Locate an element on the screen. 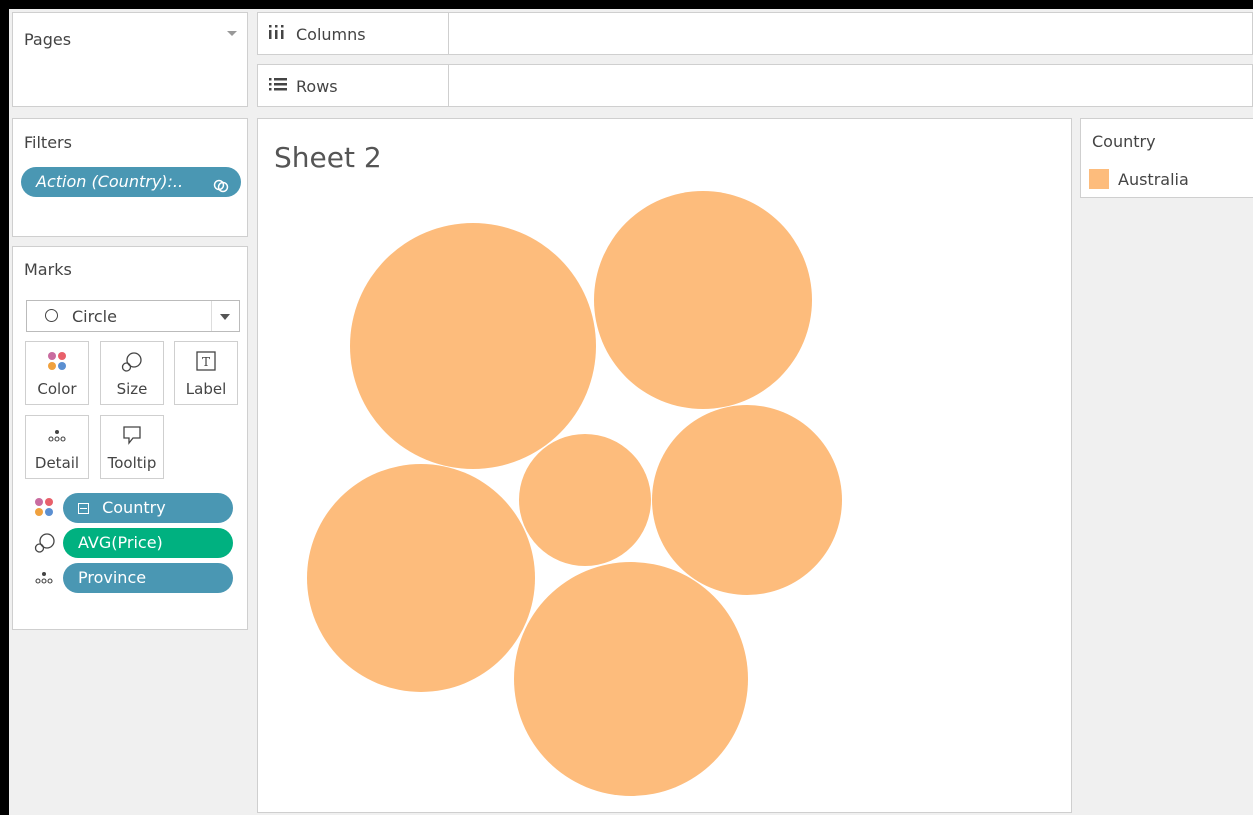 This screenshot has height=815, width=1253. circle-mark-icon is located at coordinates (51, 315).